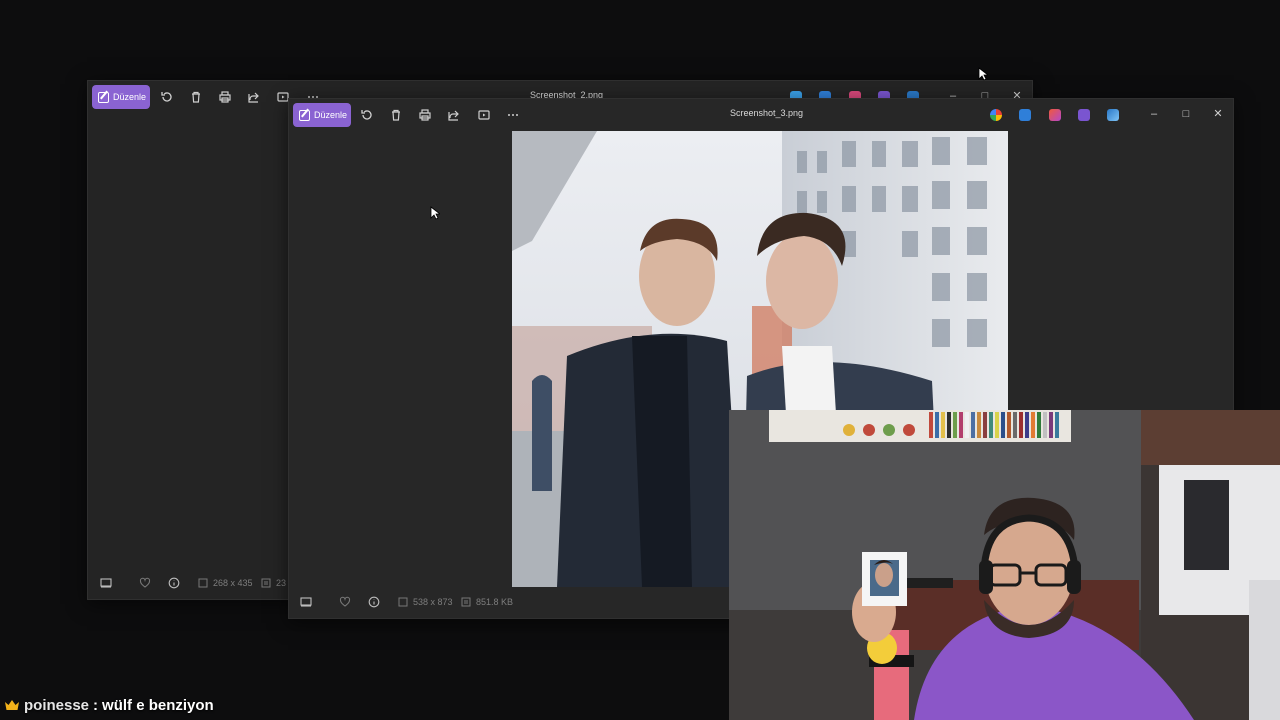 The width and height of the screenshot is (1280, 720). I want to click on file-size-info: 851.8 KB, so click(486, 602).